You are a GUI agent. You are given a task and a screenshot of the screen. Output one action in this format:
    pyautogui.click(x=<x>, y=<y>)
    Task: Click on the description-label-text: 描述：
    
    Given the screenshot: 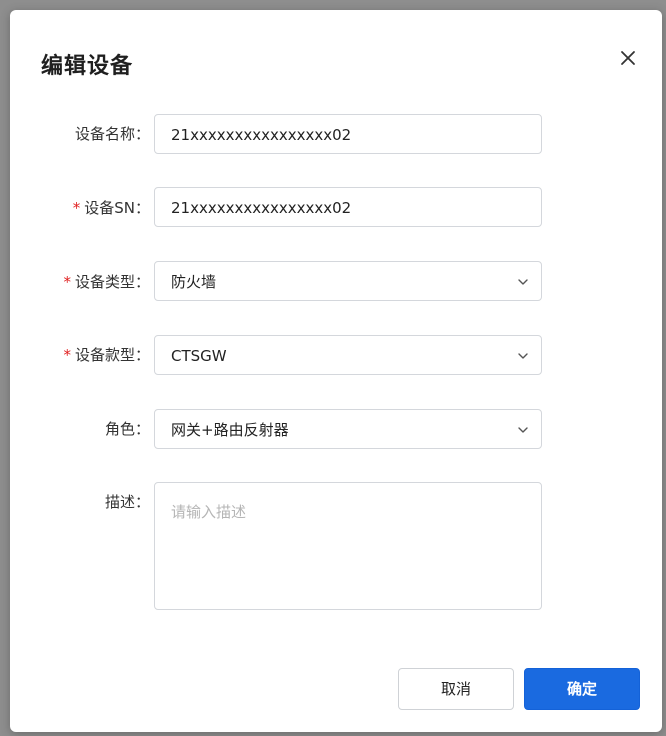 What is the action you would take?
    pyautogui.click(x=127, y=502)
    